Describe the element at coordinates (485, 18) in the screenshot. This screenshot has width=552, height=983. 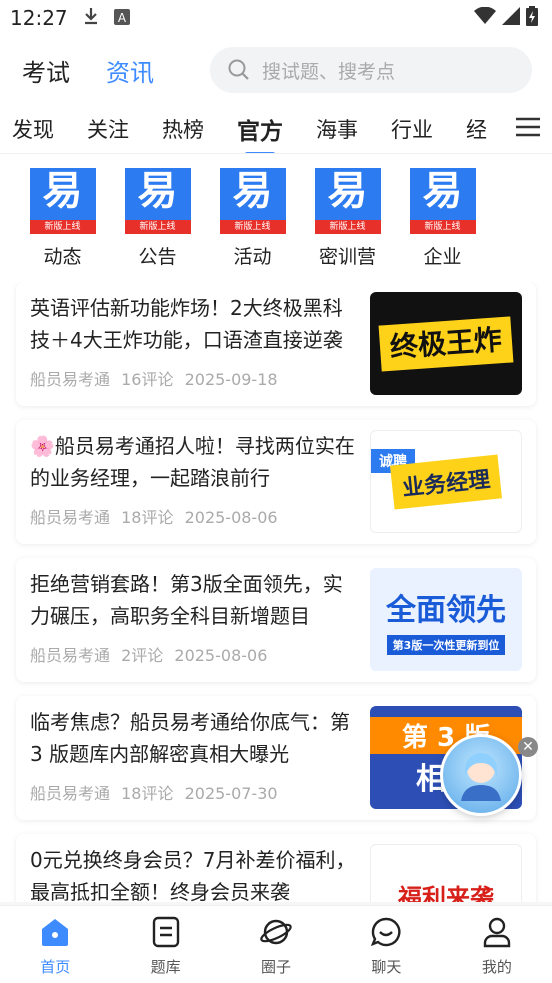
I see `wifi-icon` at that location.